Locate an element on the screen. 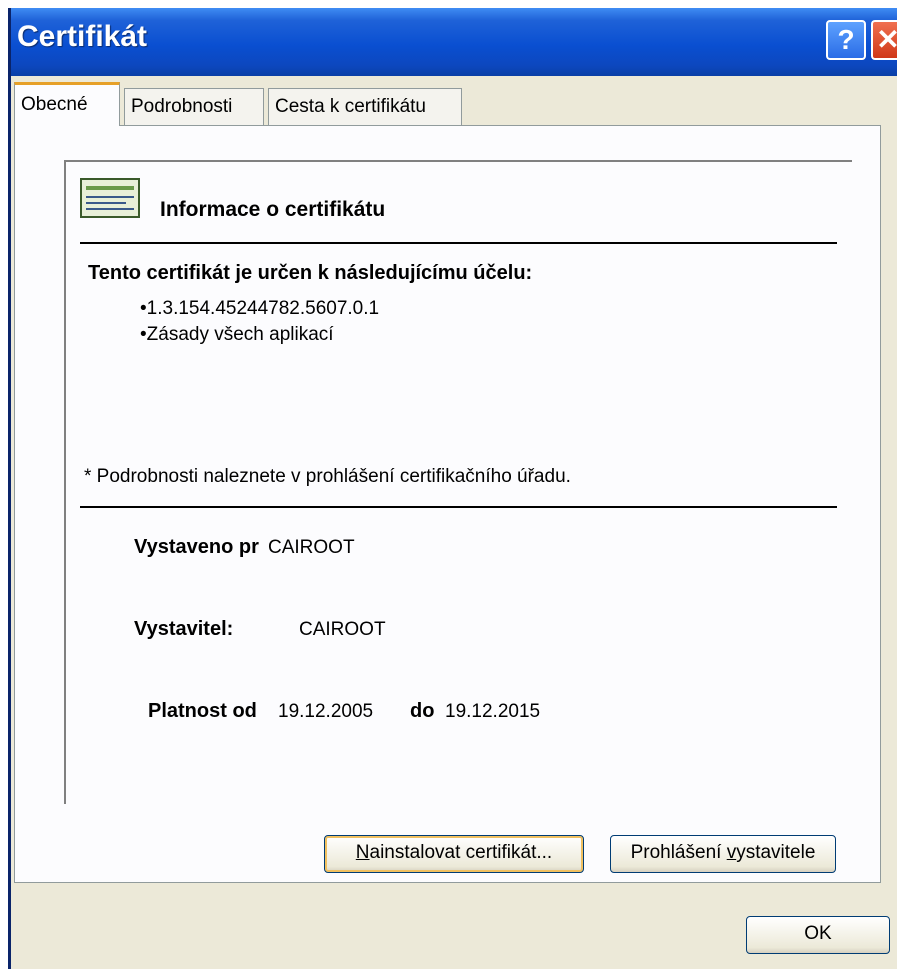 The width and height of the screenshot is (897, 969). help-button: ? is located at coordinates (846, 40).